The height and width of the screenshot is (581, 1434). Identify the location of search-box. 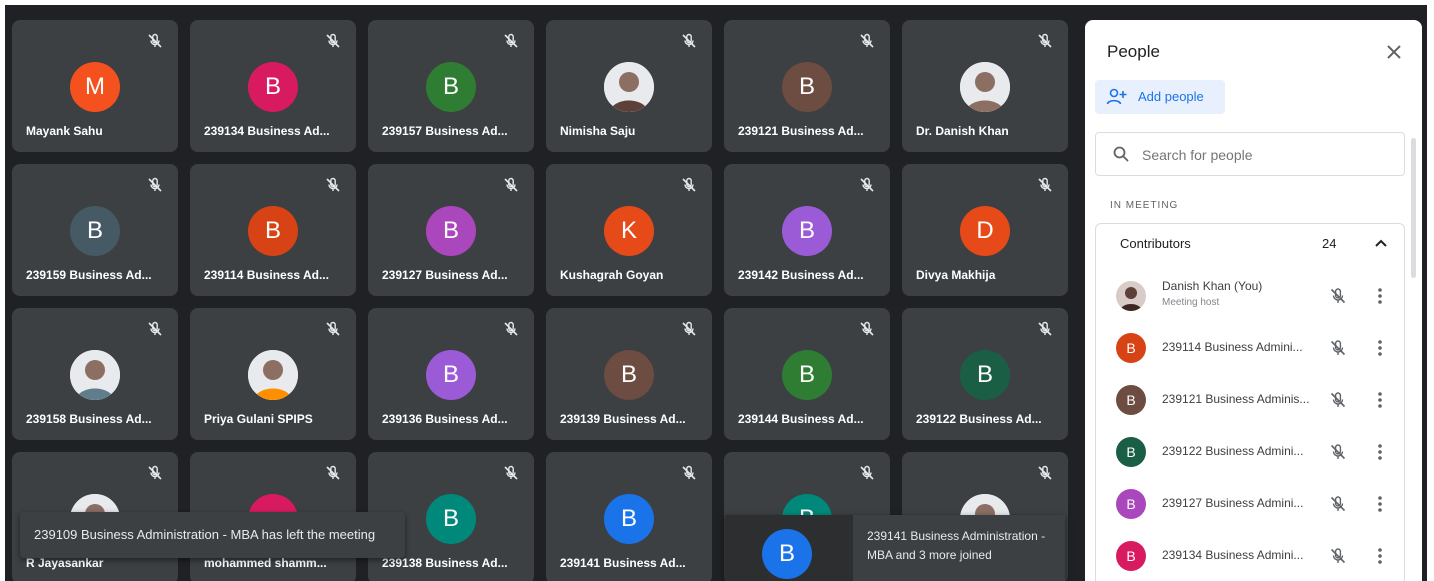
(1250, 154).